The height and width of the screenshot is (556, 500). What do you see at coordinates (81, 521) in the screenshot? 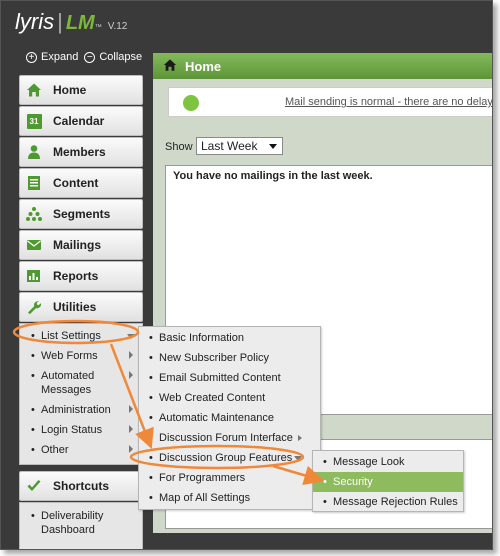
I see `shortcut-deliverability-dashboard: • Deliverability Dashboard` at bounding box center [81, 521].